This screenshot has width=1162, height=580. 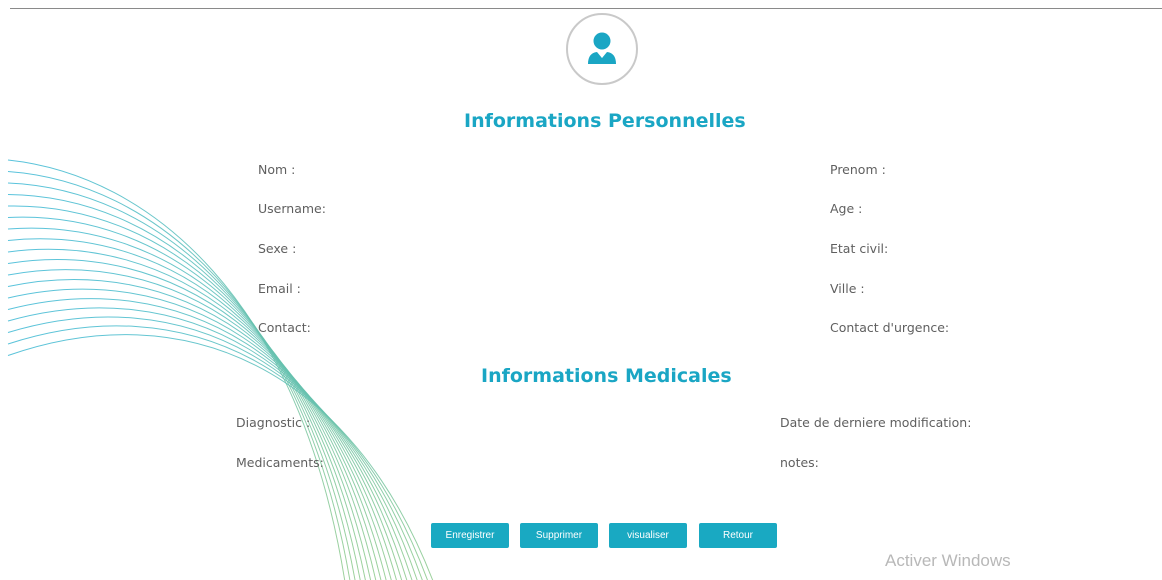 What do you see at coordinates (948, 560) in the screenshot?
I see `activate-windows-watermark: Activer Windows` at bounding box center [948, 560].